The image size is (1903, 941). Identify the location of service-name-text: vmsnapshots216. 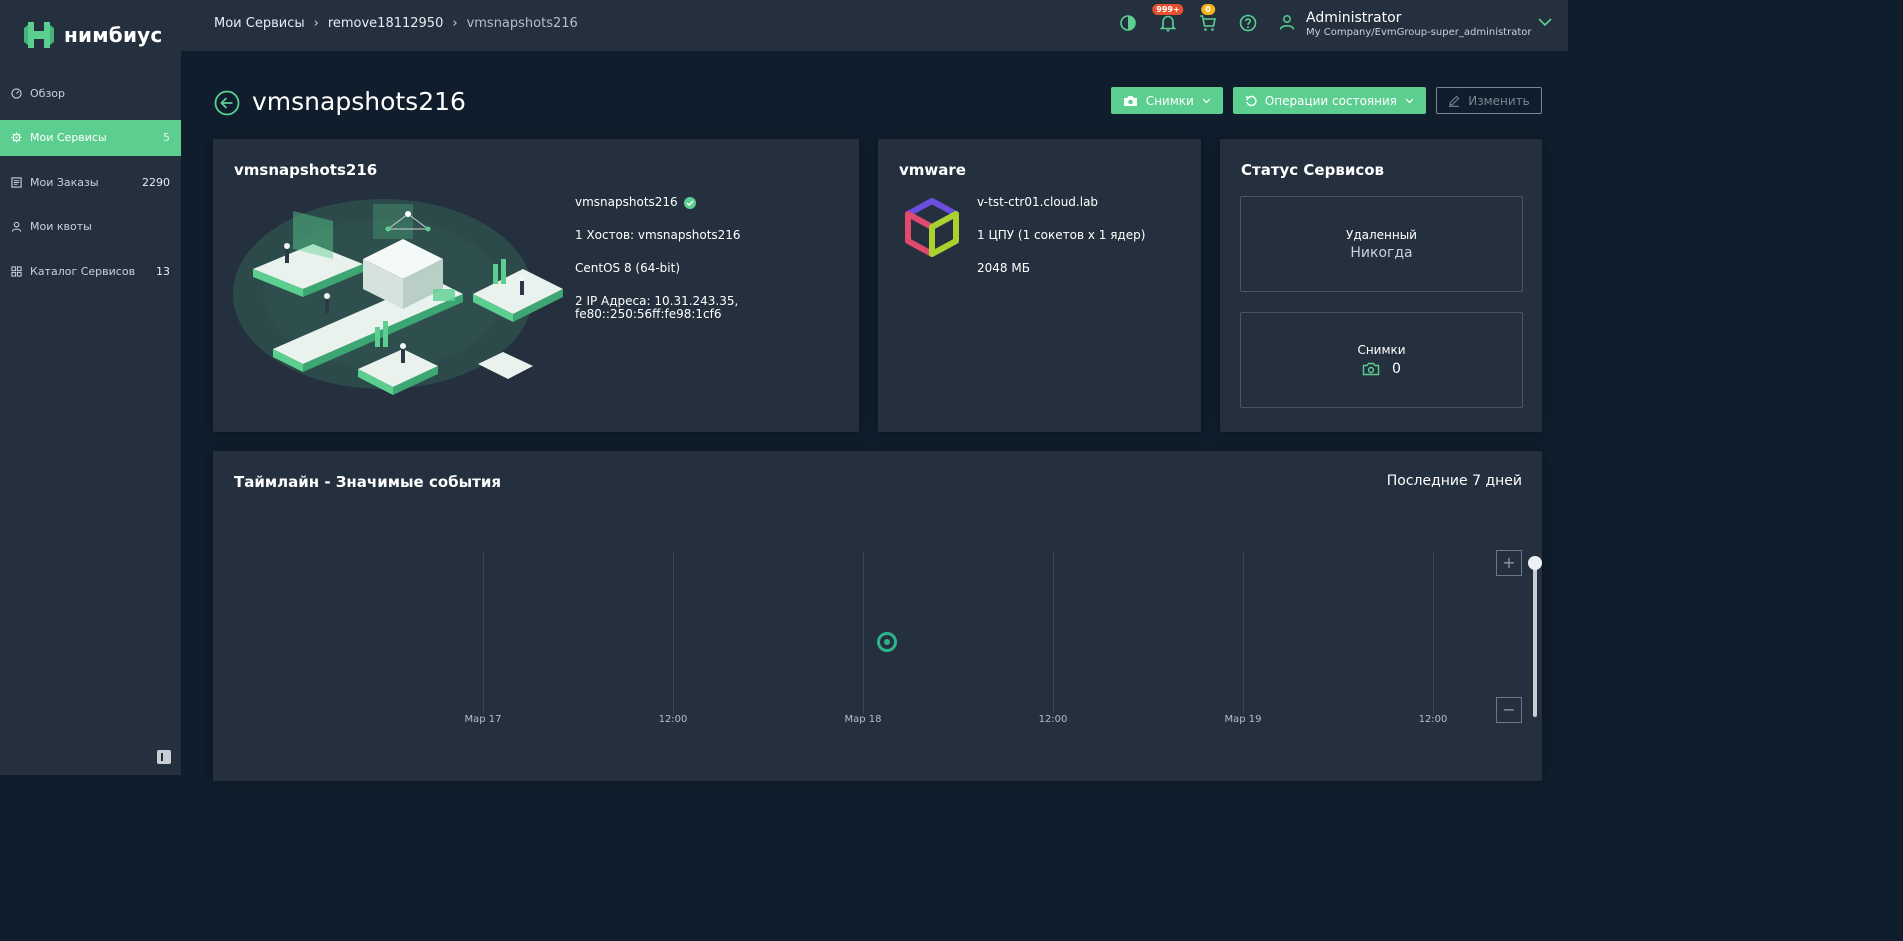
(626, 202).